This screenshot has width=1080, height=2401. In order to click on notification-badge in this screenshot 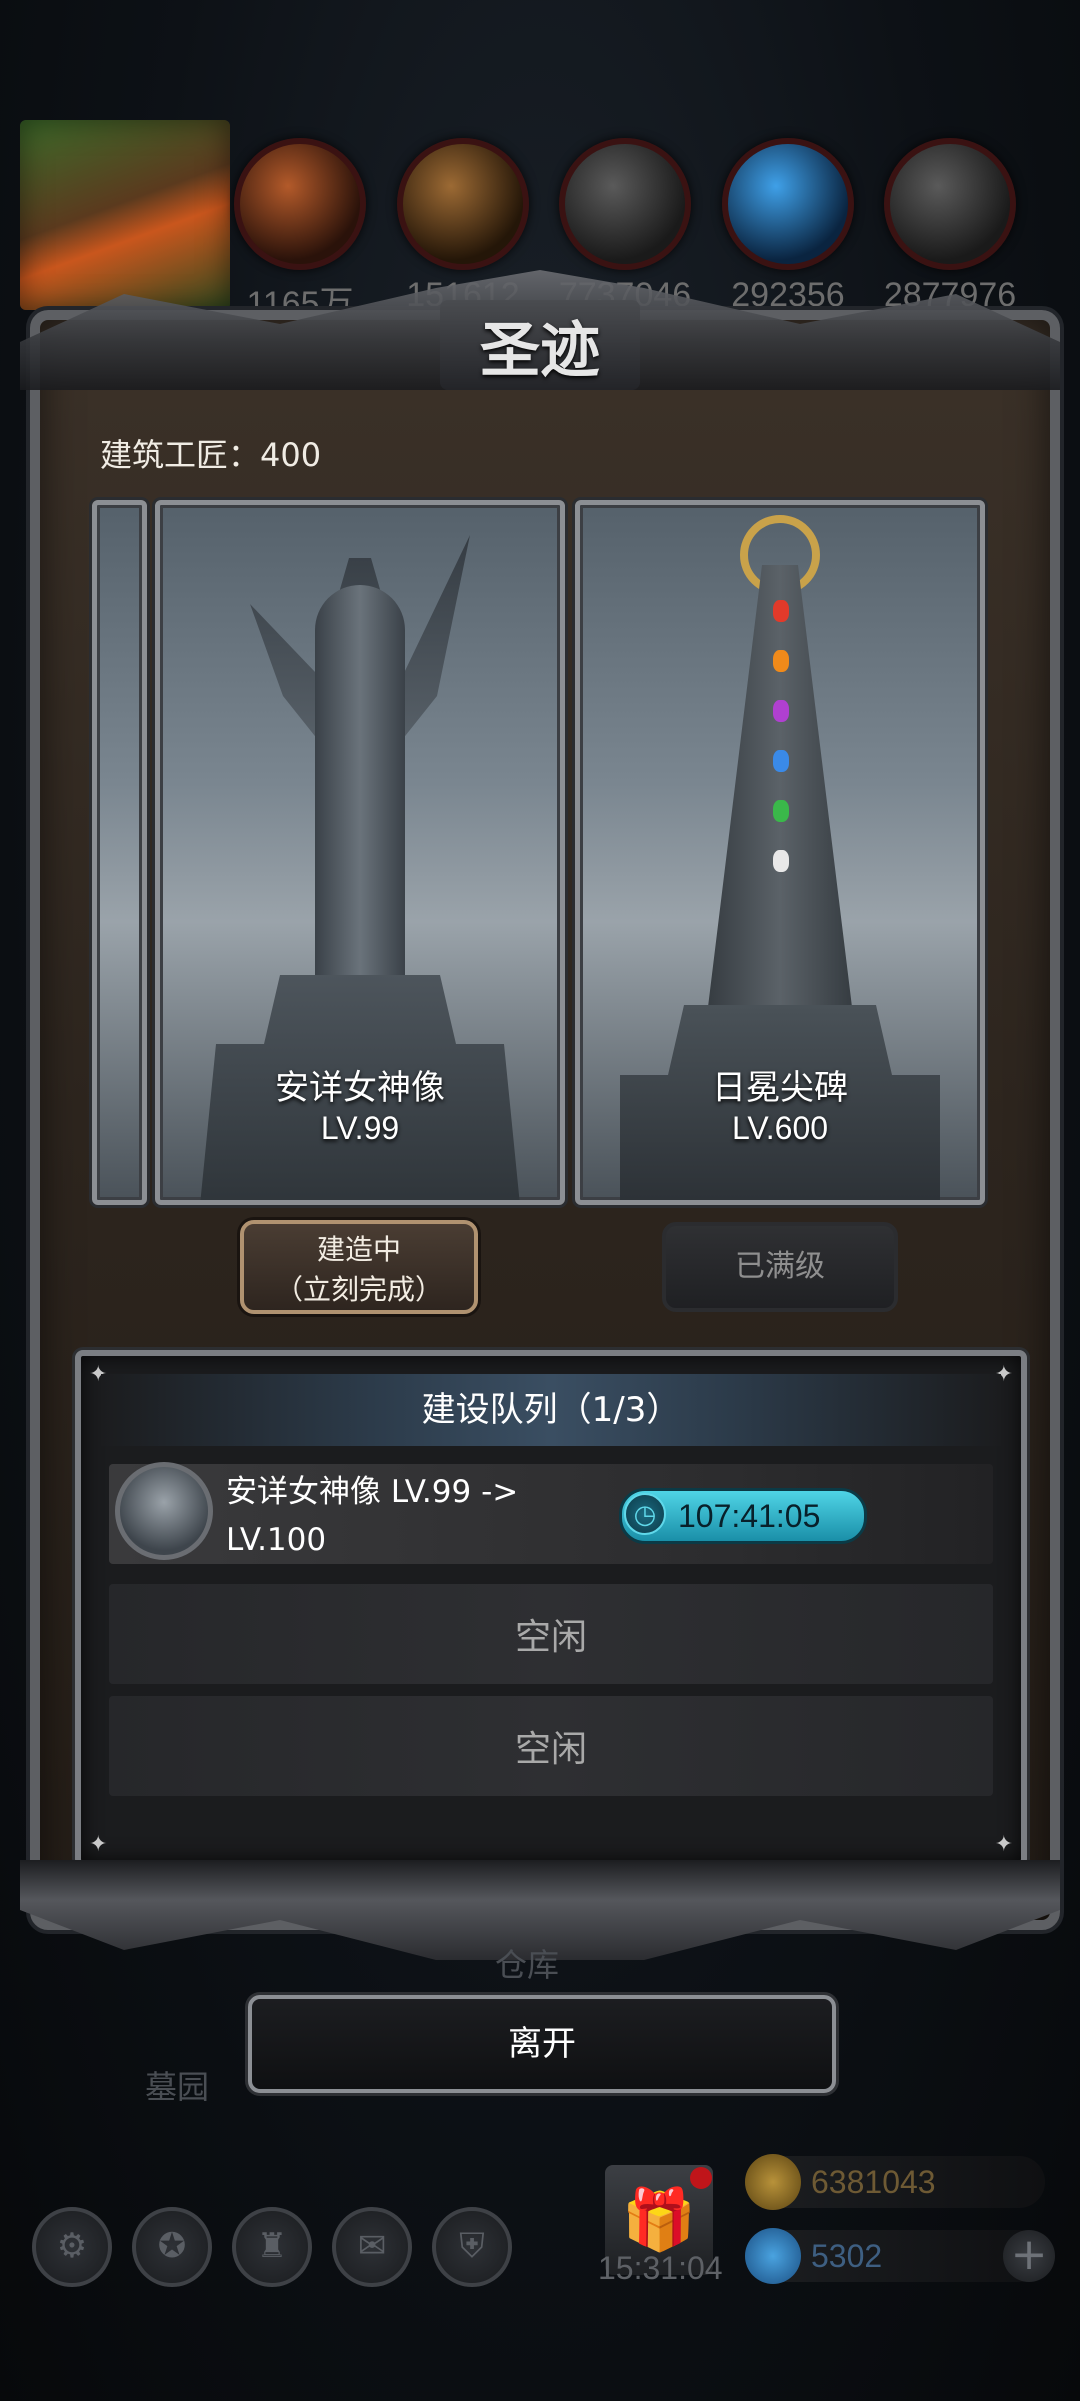, I will do `click(701, 2178)`.